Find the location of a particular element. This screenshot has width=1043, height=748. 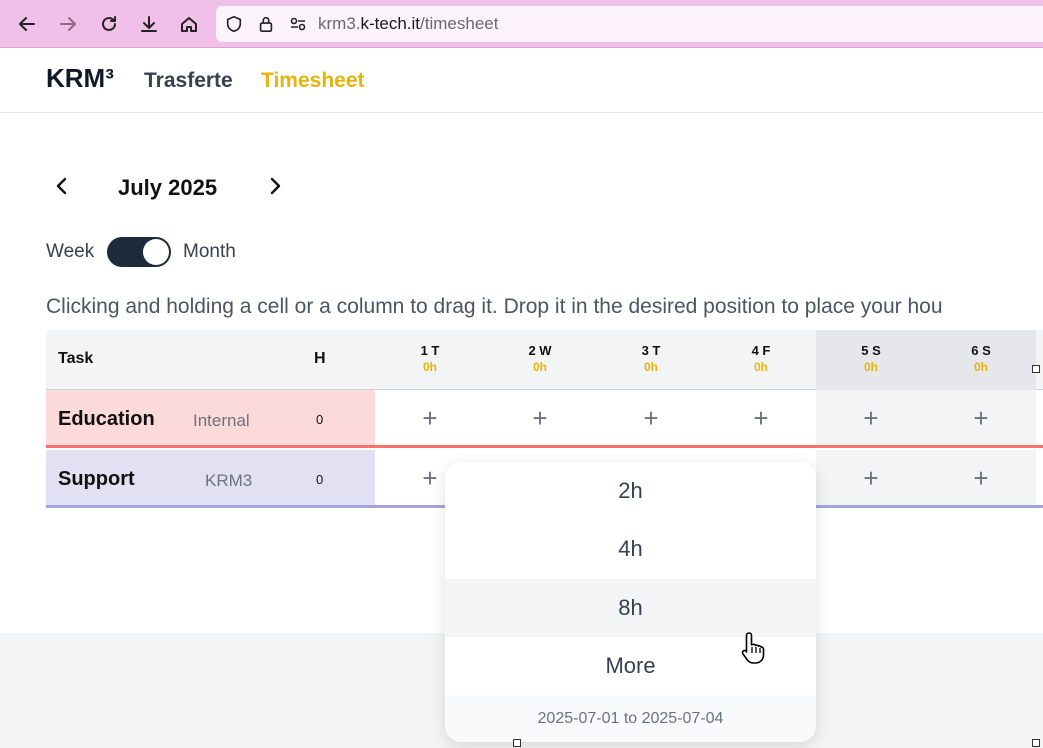

month-toggle-label: Month is located at coordinates (209, 251).